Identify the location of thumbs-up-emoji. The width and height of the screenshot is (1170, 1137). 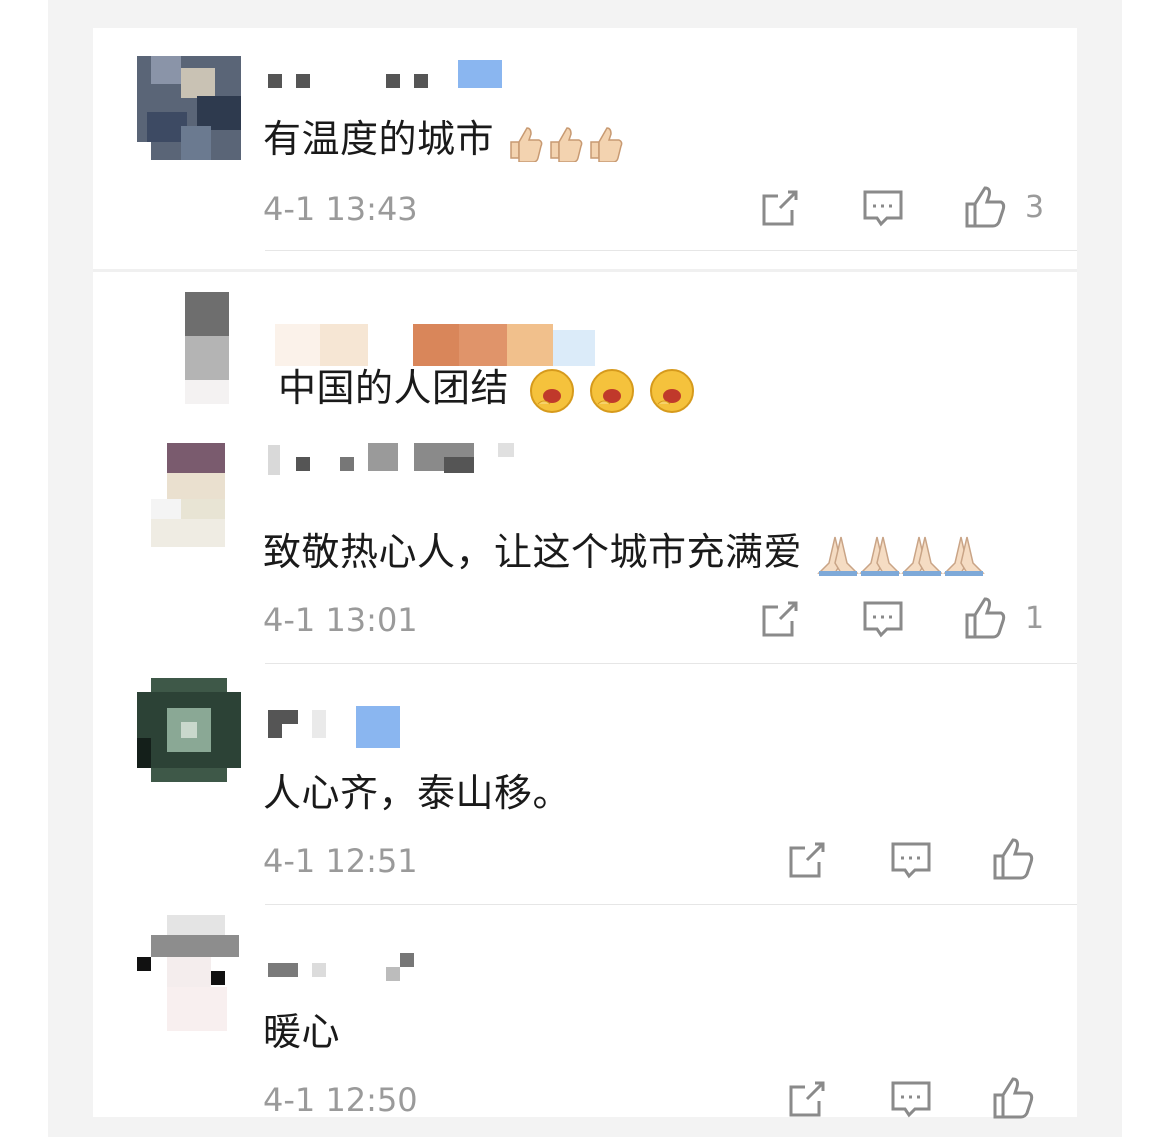
(560, 139).